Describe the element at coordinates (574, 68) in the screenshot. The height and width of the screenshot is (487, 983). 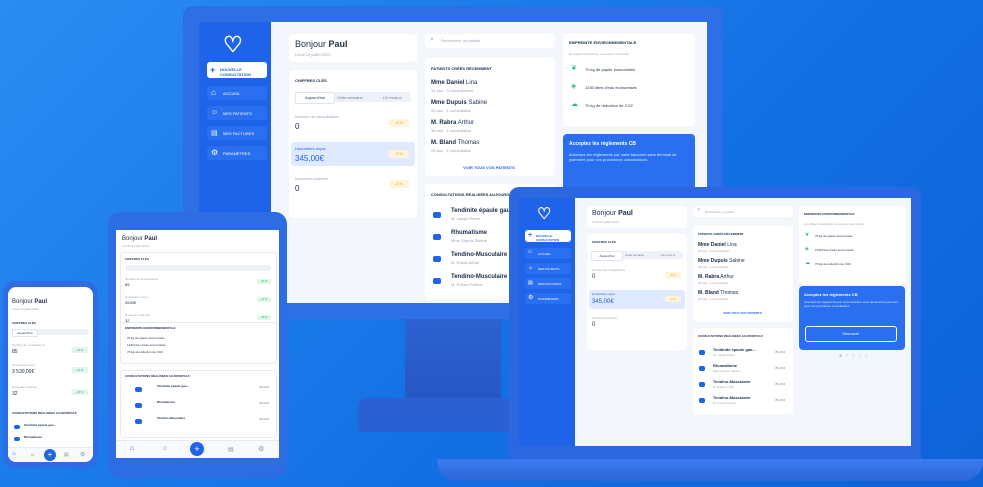
I see `leaf-icon: ❦` at that location.